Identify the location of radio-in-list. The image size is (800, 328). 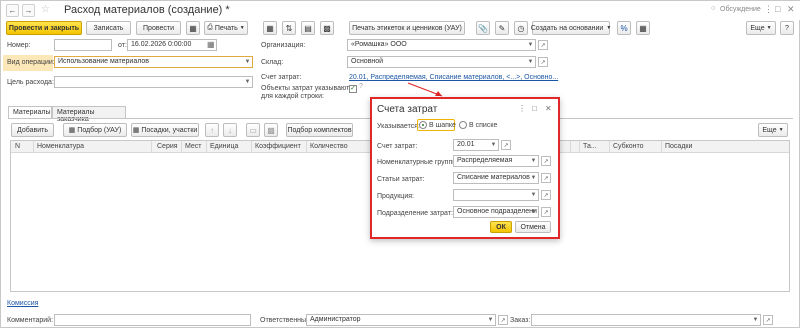
(463, 125).